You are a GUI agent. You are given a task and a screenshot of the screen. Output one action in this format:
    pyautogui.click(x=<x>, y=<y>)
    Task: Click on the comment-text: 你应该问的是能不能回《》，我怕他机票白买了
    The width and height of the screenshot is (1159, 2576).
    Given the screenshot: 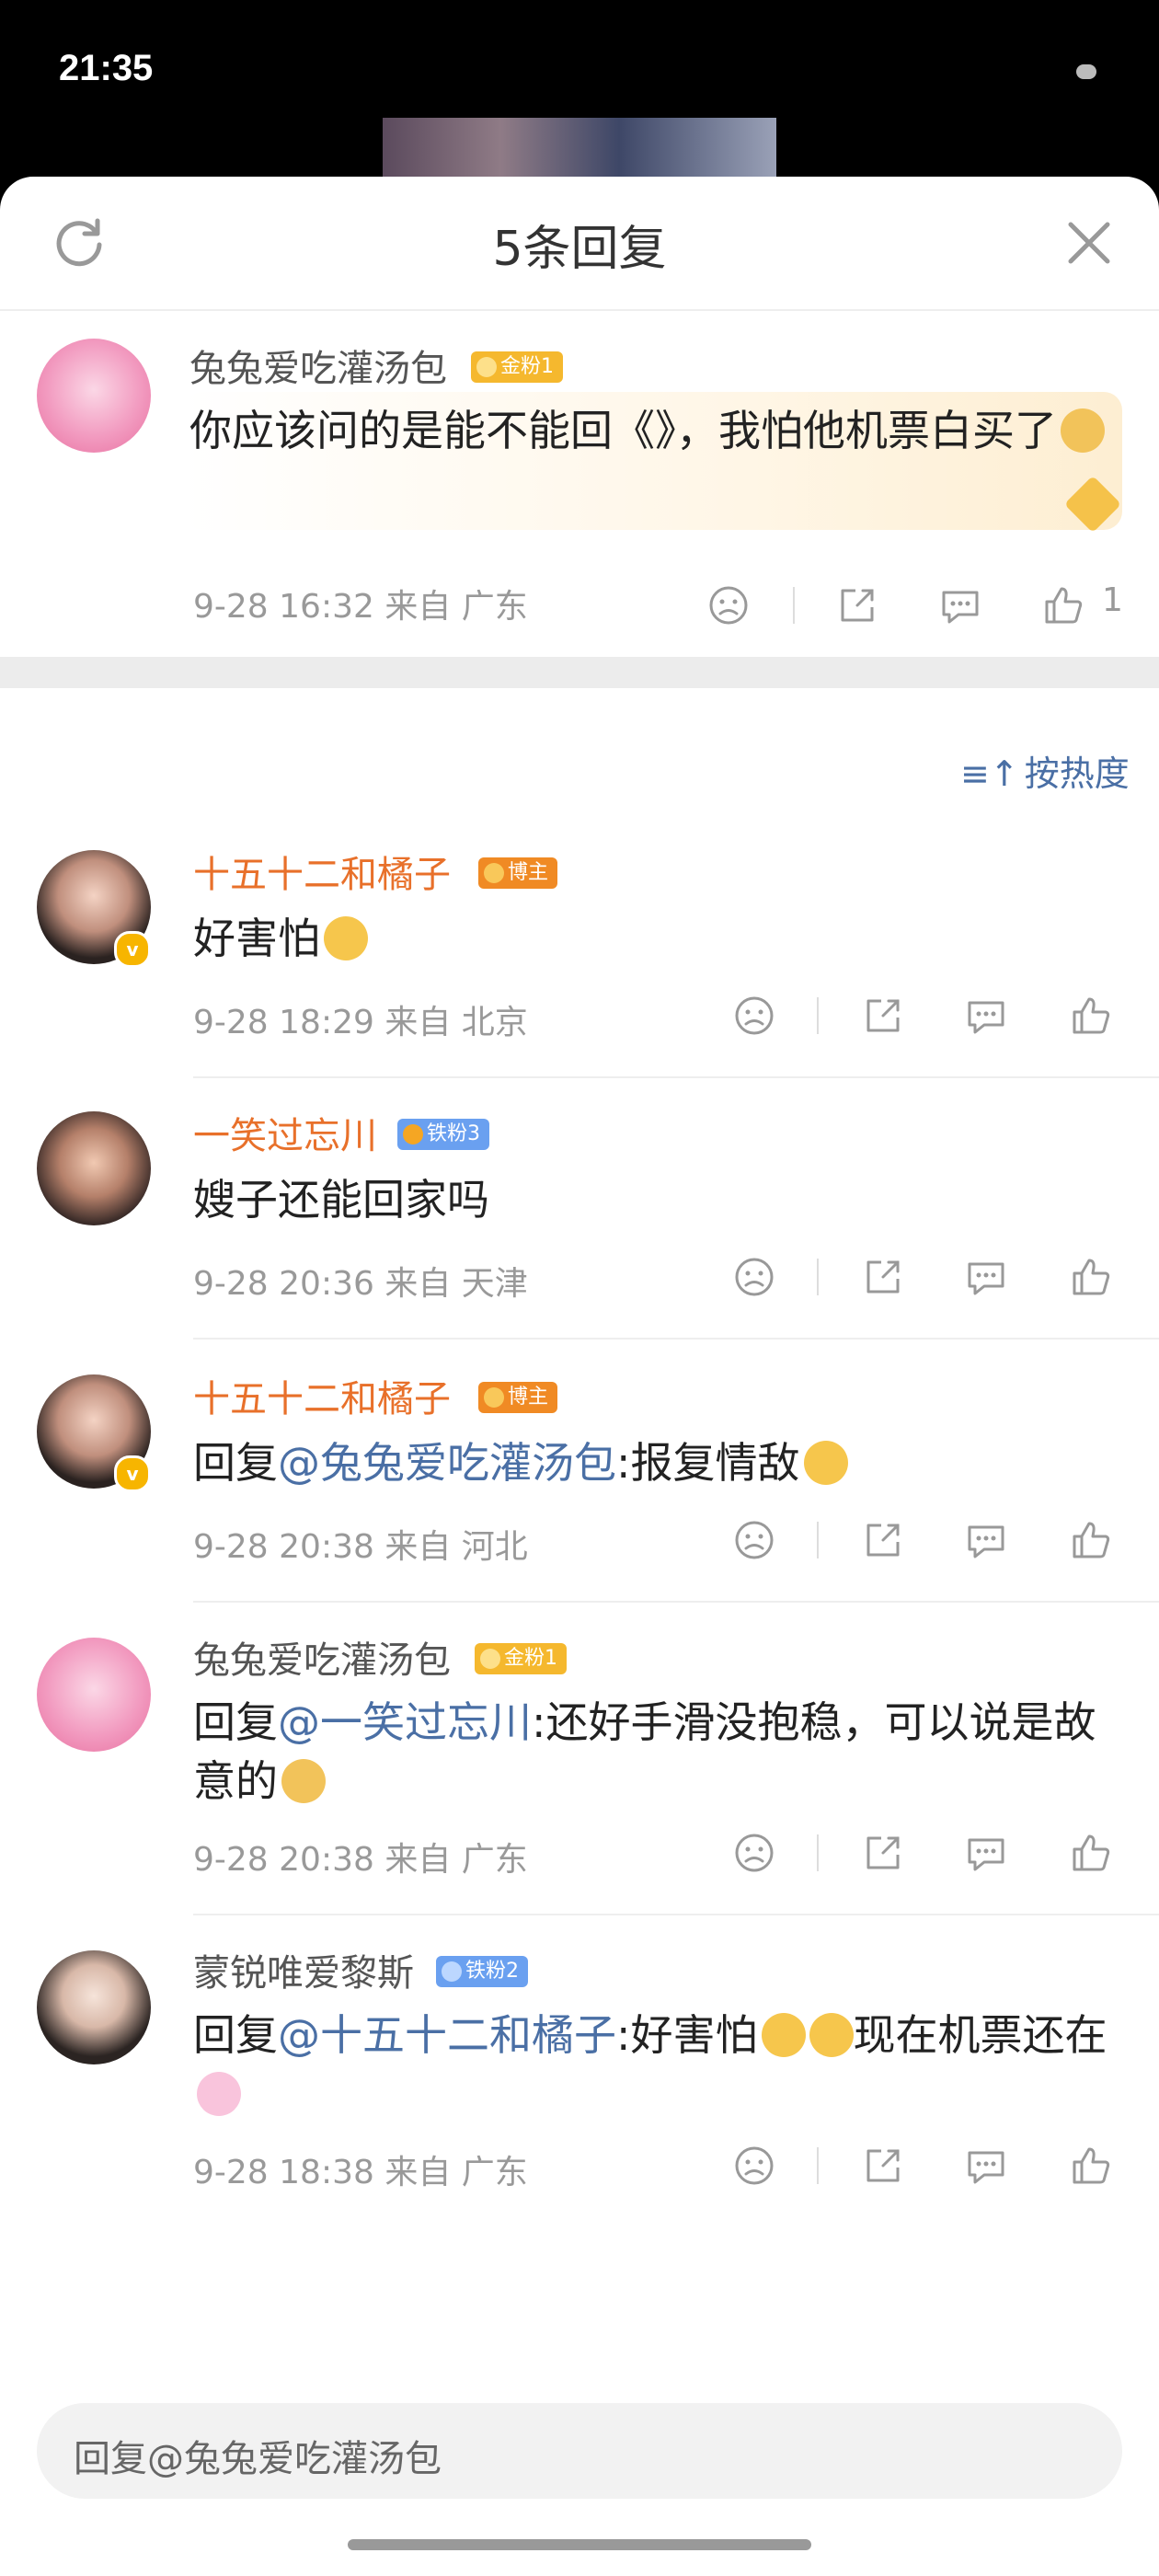 What is the action you would take?
    pyautogui.click(x=649, y=430)
    